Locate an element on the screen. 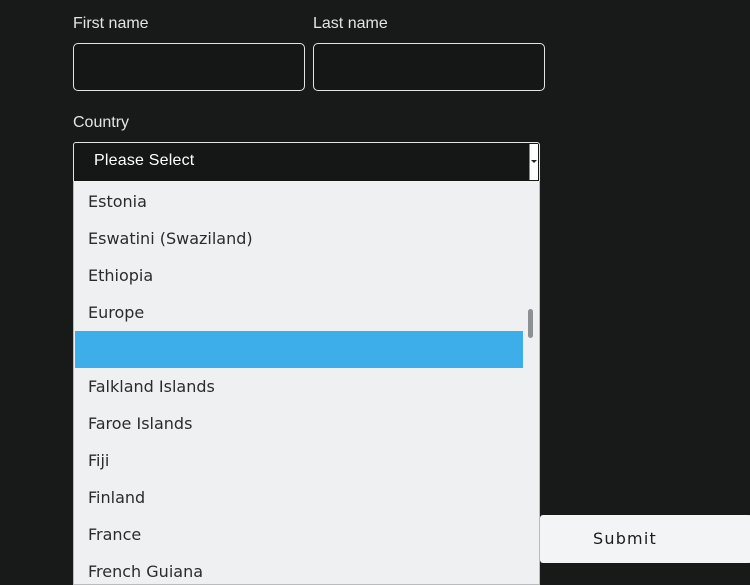  chevron-down-icon is located at coordinates (534, 161).